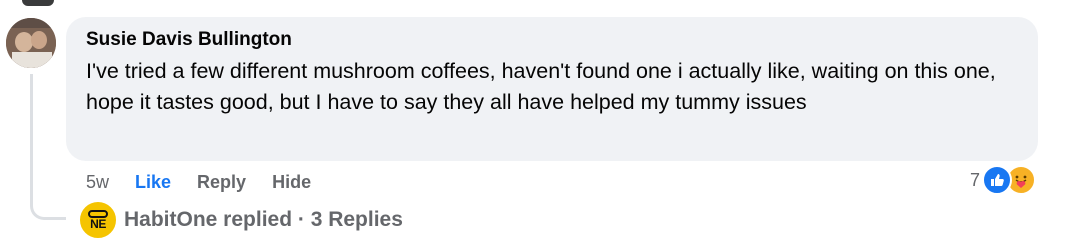 This screenshot has width=1082, height=244. I want to click on comment-actions: 5w Like Reply Hide, so click(198, 182).